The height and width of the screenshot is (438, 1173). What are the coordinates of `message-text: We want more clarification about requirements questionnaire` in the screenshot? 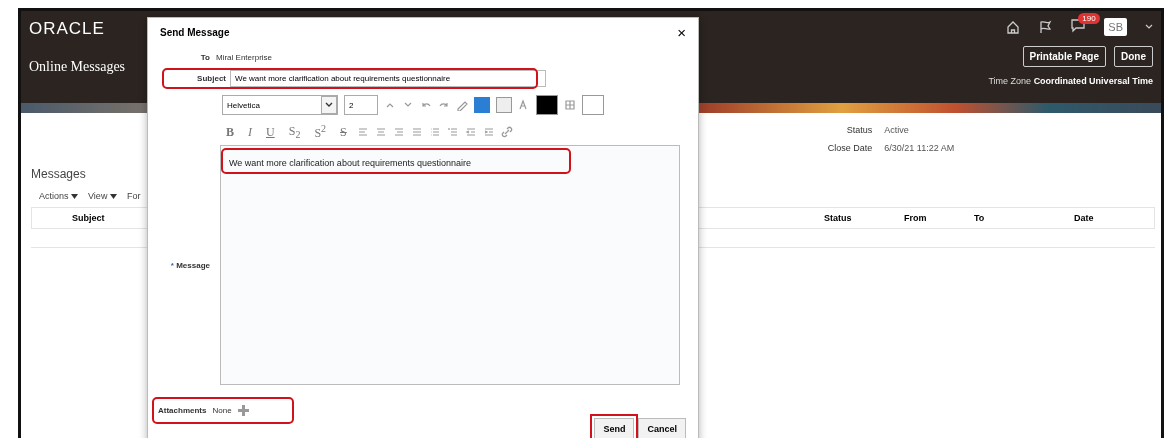 It's located at (350, 163).